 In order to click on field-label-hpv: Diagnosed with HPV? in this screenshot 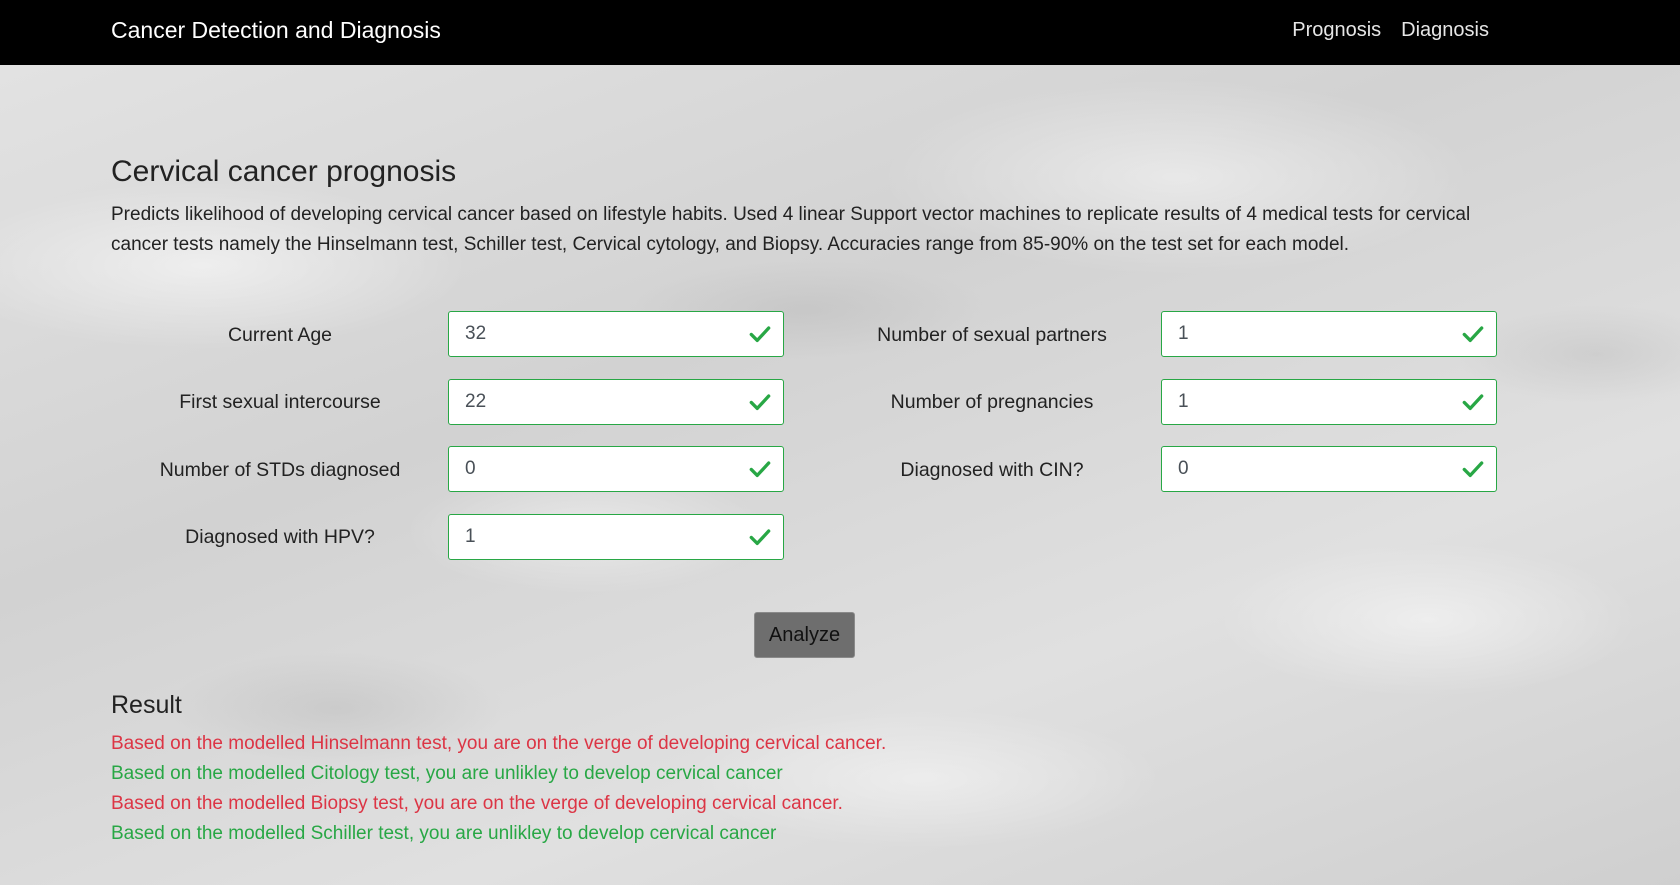, I will do `click(280, 537)`.